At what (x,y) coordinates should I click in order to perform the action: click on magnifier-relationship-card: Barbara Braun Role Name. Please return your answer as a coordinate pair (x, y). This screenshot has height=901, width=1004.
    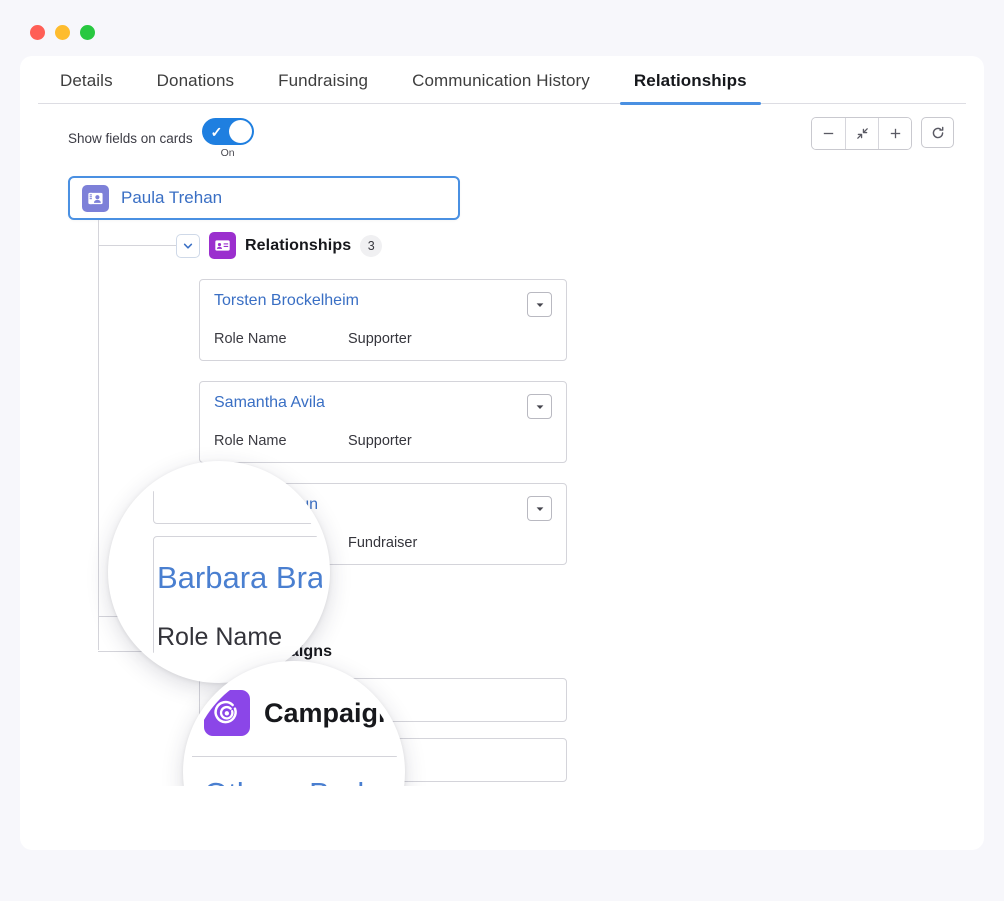
    Looking at the image, I should click on (219, 572).